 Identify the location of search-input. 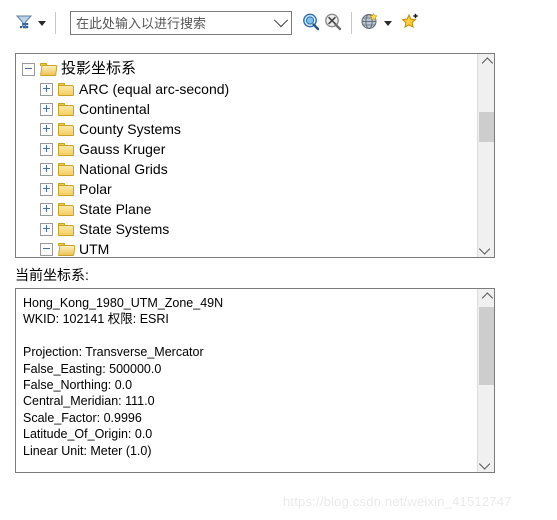
(171, 23).